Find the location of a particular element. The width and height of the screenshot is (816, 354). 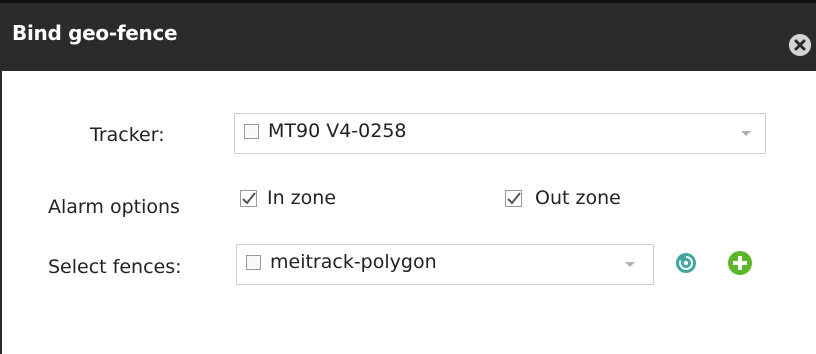

fences-select: meitrack-polygon is located at coordinates (445, 264).